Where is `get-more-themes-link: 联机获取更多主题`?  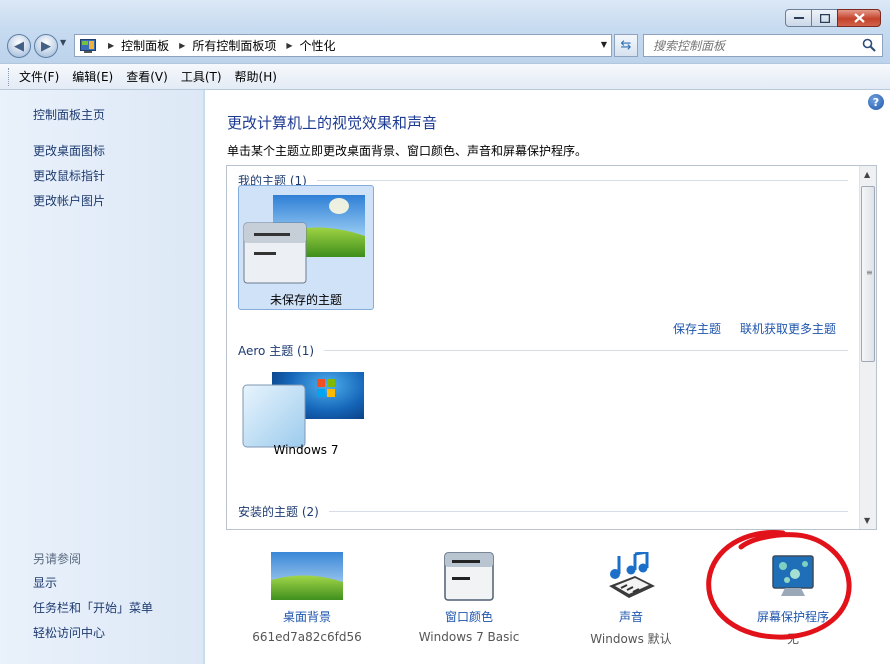
get-more-themes-link: 联机获取更多主题 is located at coordinates (788, 328).